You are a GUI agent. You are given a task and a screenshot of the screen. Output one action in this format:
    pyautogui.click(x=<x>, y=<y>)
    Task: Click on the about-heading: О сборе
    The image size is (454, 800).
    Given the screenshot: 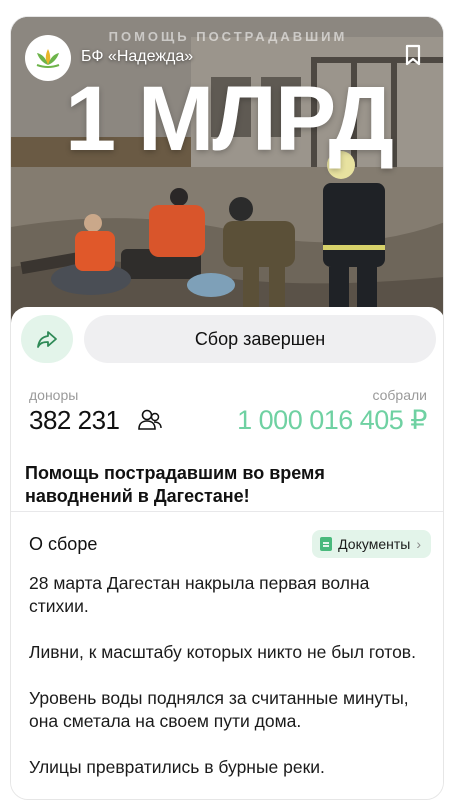 What is the action you would take?
    pyautogui.click(x=63, y=544)
    